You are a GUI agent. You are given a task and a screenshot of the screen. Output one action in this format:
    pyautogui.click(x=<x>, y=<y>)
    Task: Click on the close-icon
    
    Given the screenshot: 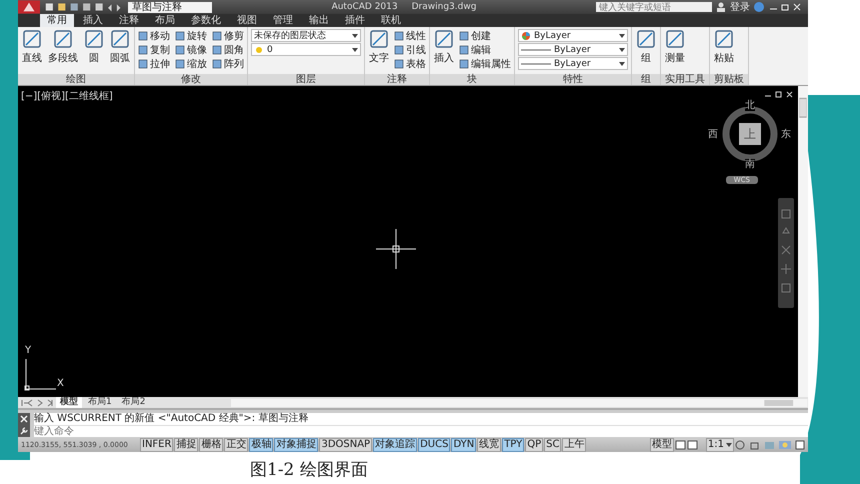 What is the action you would take?
    pyautogui.click(x=24, y=419)
    